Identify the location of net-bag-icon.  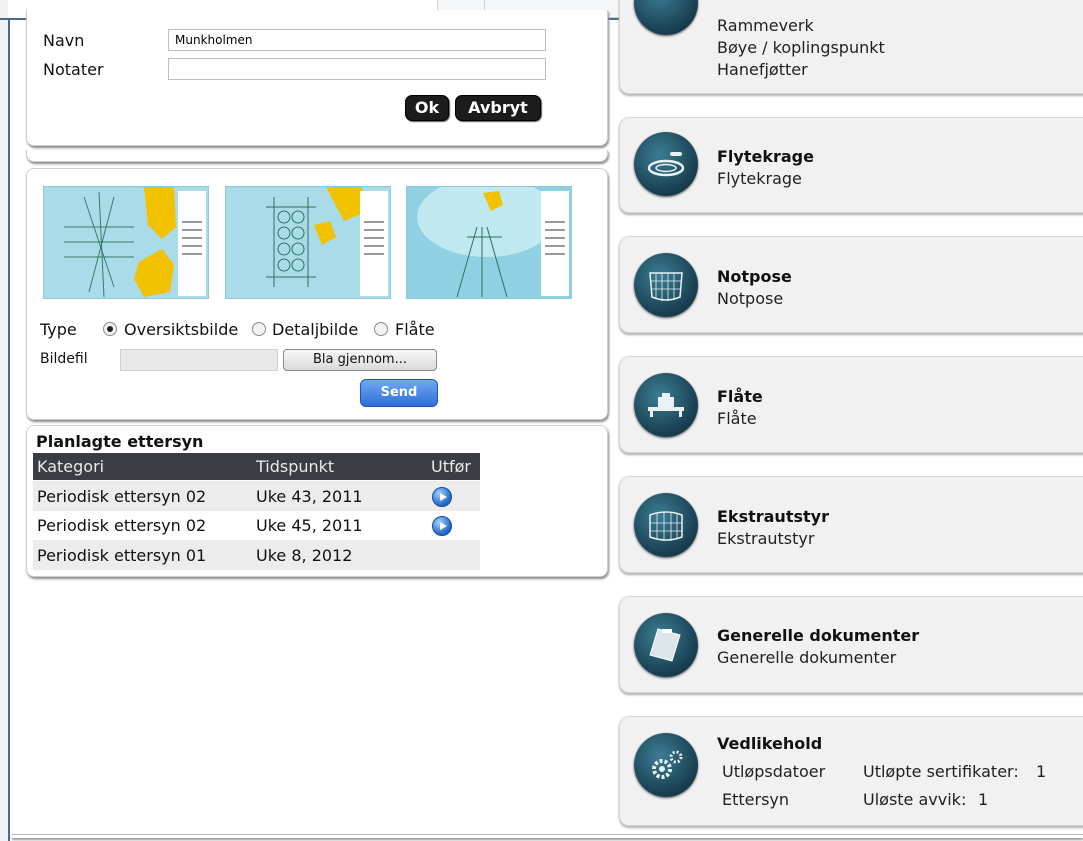
(666, 285).